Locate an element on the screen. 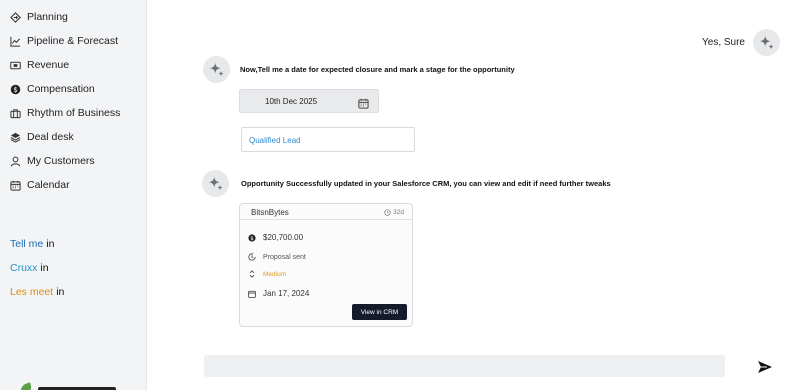 This screenshot has height=390, width=800. sidebar-item-compensation: $ Compensation is located at coordinates (73, 89).